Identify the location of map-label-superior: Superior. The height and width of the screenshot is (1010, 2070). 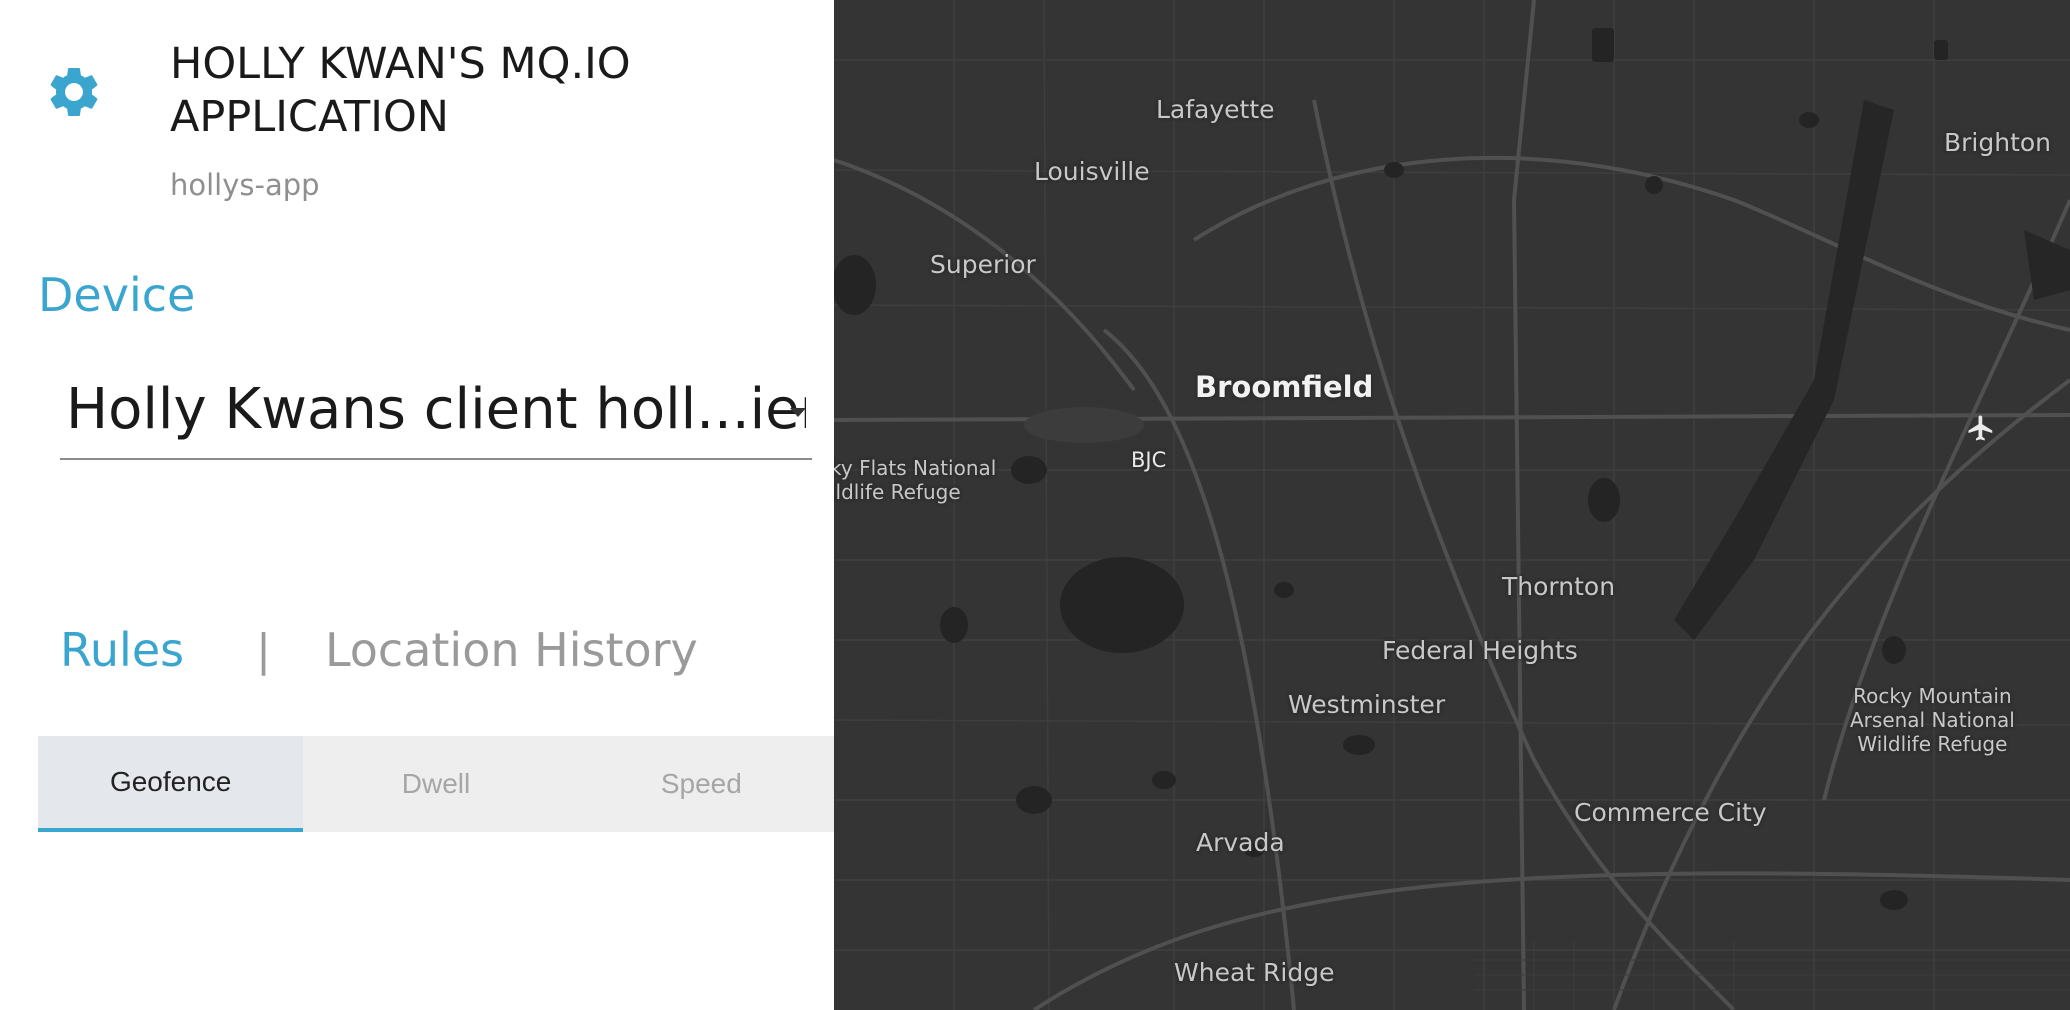
(983, 264).